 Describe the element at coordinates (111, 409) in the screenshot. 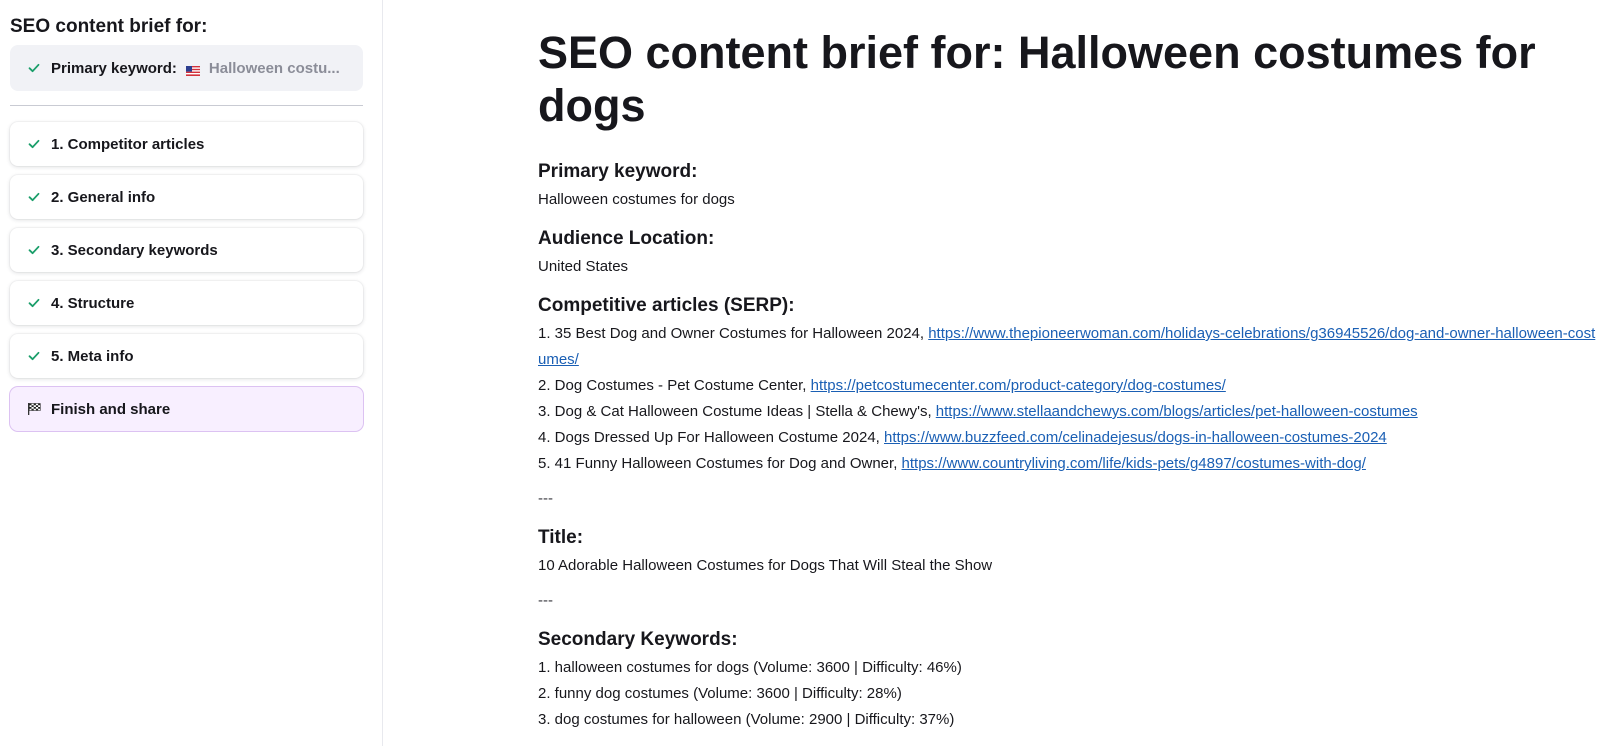

I see `step-label: Finish and share` at that location.